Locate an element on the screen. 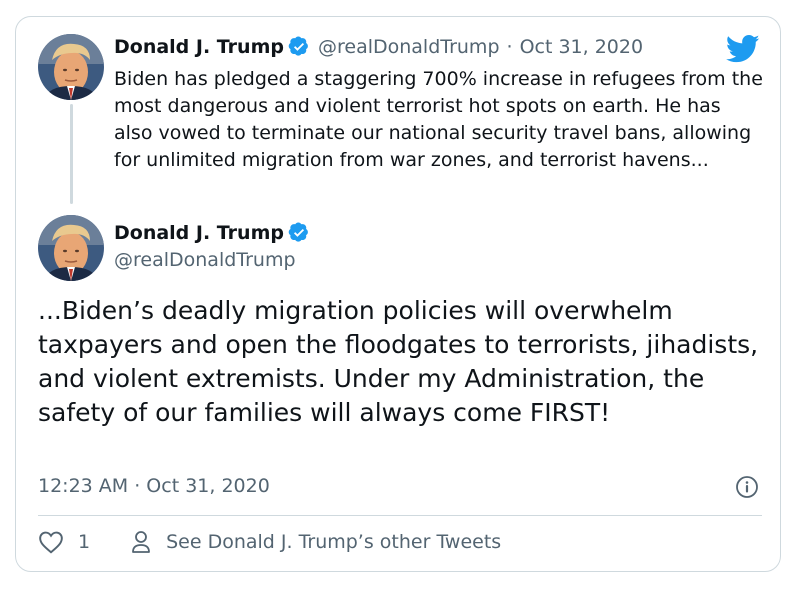 The image size is (800, 598). thread-connector-line is located at coordinates (71, 154).